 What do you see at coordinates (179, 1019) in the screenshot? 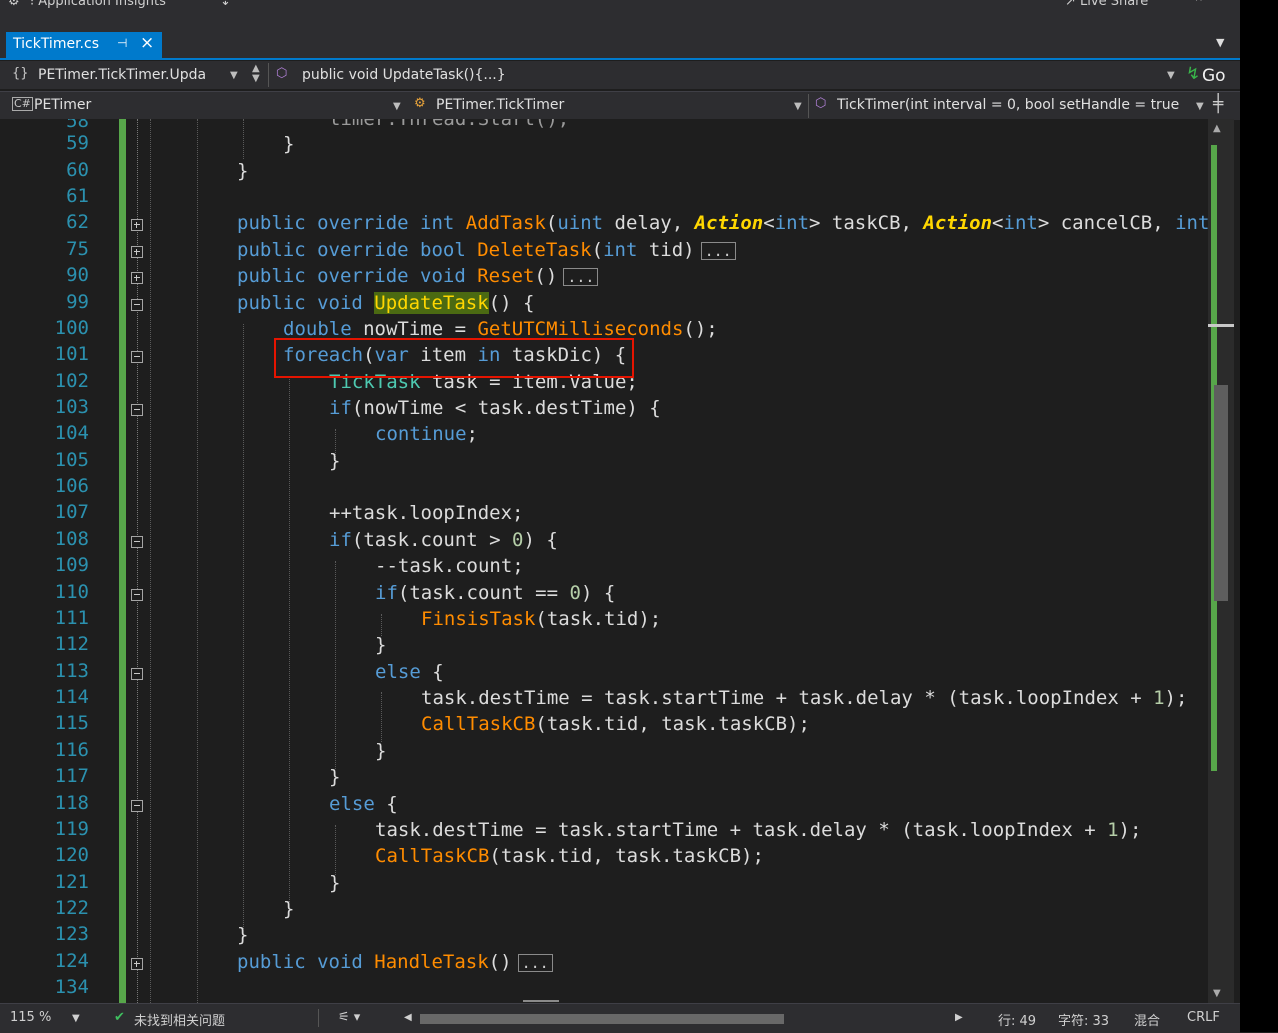
I see `issues-status: 未找到相关问题` at bounding box center [179, 1019].